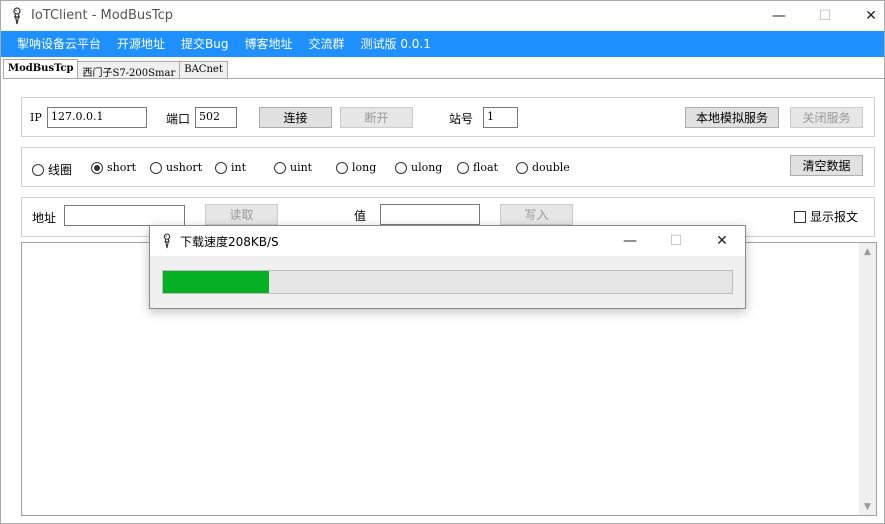 Image resolution: width=885 pixels, height=524 pixels. I want to click on close-service-button: 关闭服务, so click(826, 117).